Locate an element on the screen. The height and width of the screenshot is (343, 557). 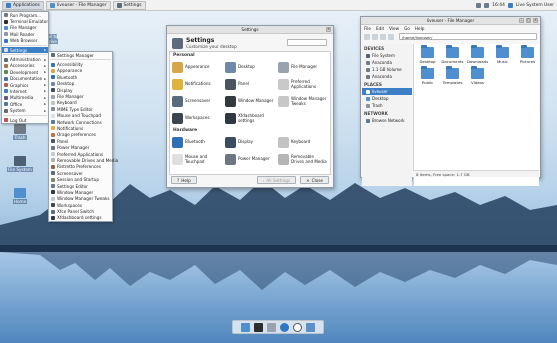
settings-item-panel: Panel is located at coordinates (249, 84).